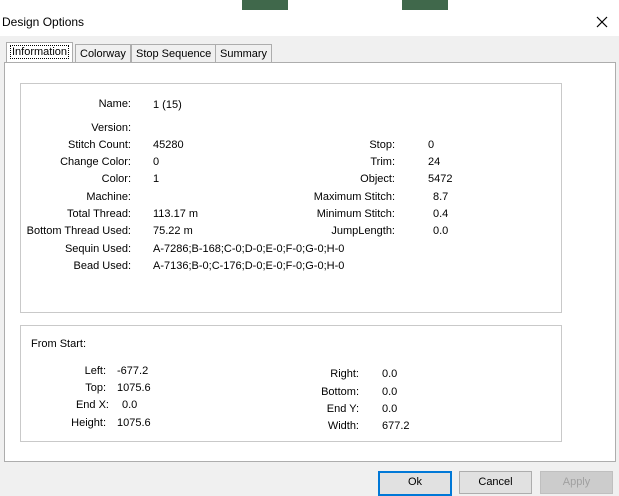 This screenshot has width=619, height=496. What do you see at coordinates (415, 483) in the screenshot?
I see `ok-button: Ok` at bounding box center [415, 483].